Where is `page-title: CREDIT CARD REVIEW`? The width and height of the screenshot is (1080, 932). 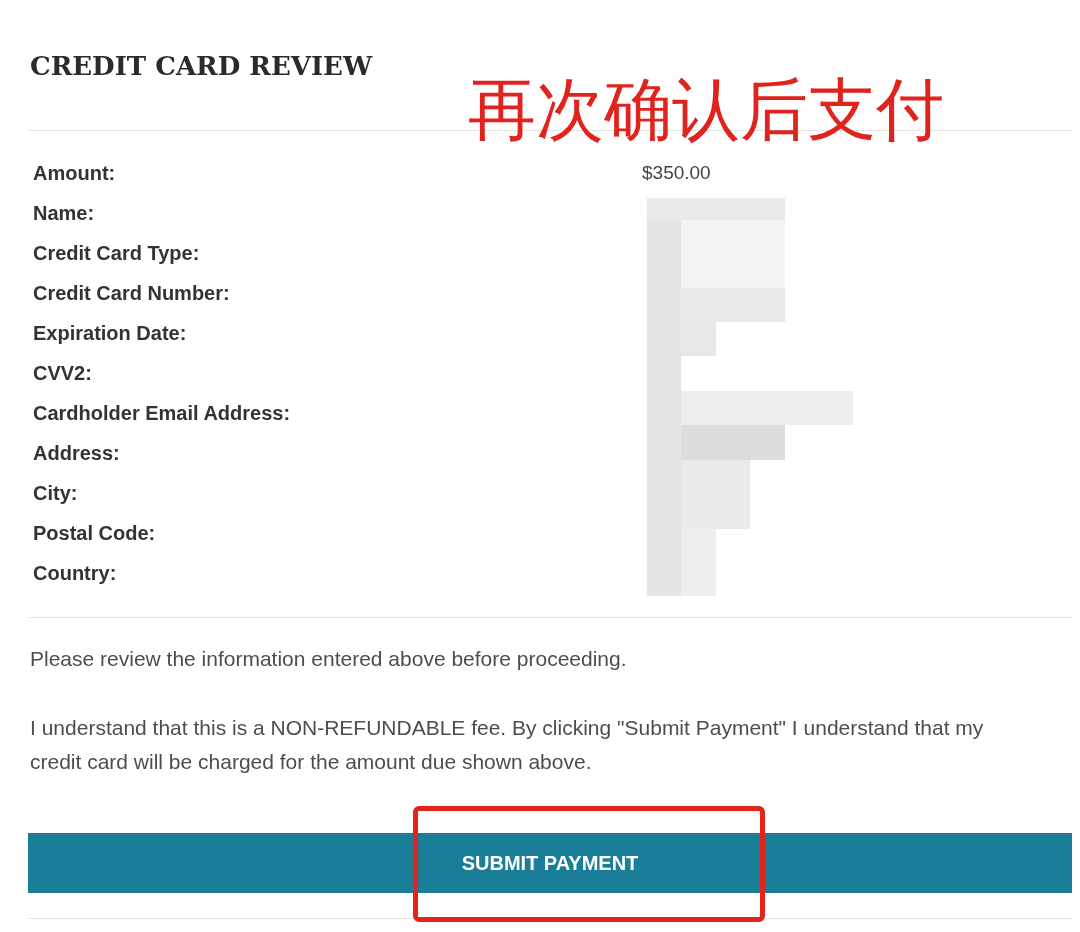 page-title: CREDIT CARD REVIEW is located at coordinates (201, 66).